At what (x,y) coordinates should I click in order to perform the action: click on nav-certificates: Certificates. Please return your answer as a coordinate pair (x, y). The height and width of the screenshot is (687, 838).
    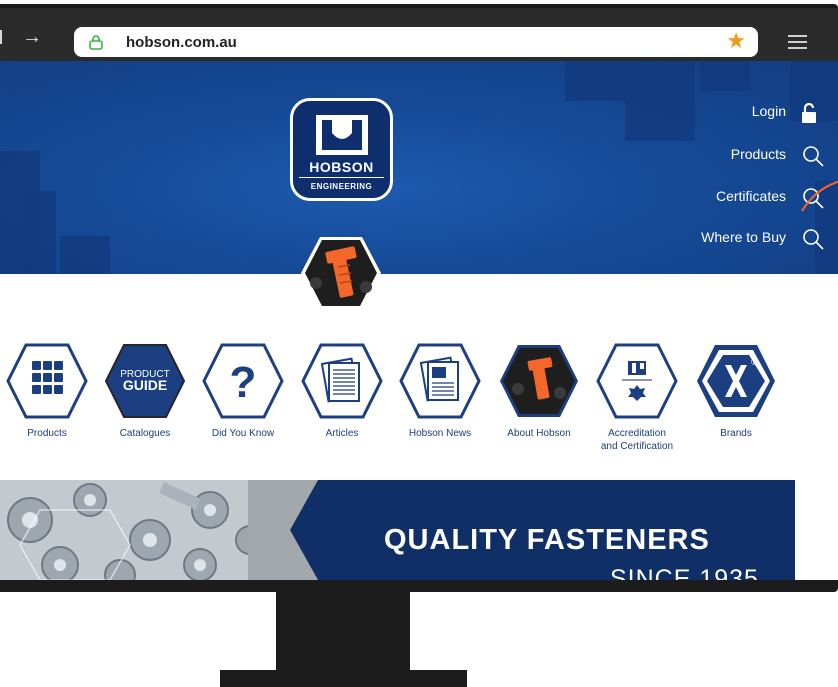
    Looking at the image, I should click on (699, 198).